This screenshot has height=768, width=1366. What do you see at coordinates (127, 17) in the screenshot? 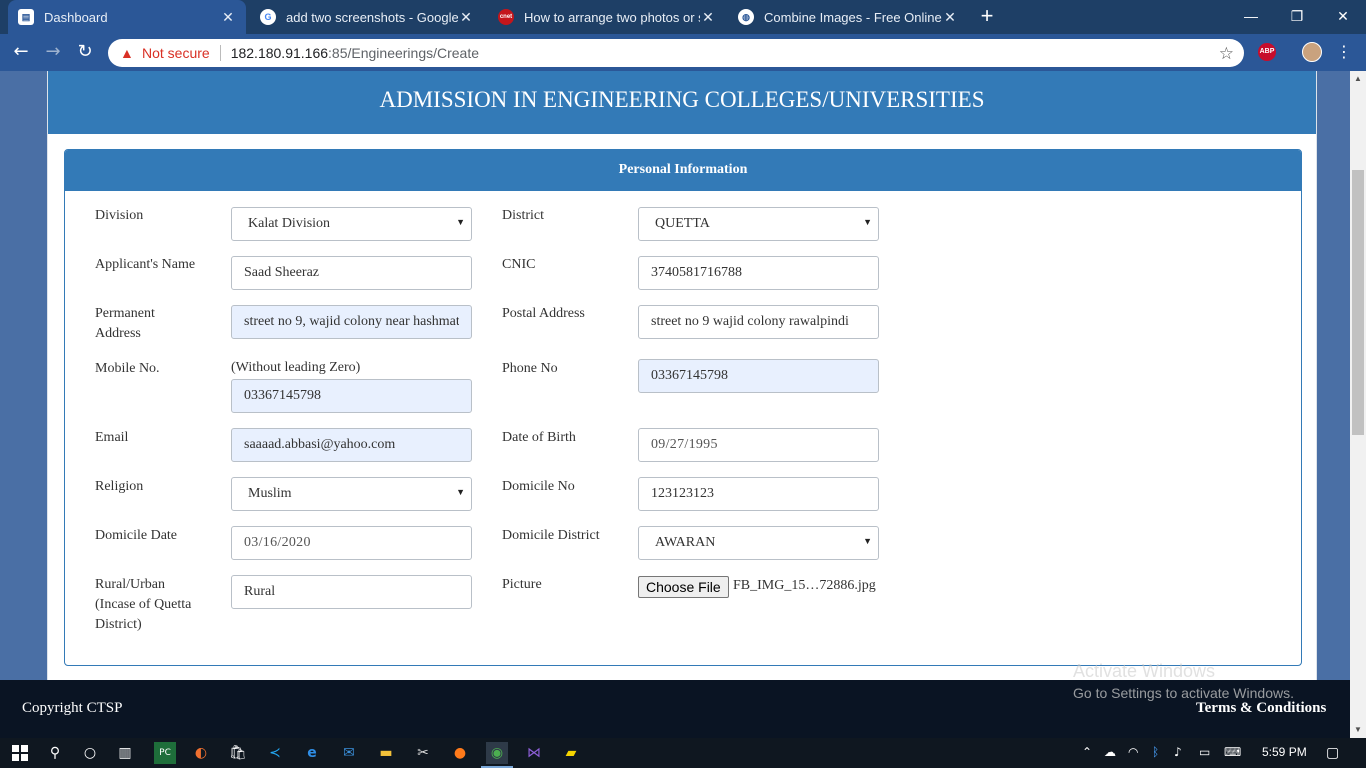
I see `tab-dashboard: ▤ Dashboard ✕` at bounding box center [127, 17].